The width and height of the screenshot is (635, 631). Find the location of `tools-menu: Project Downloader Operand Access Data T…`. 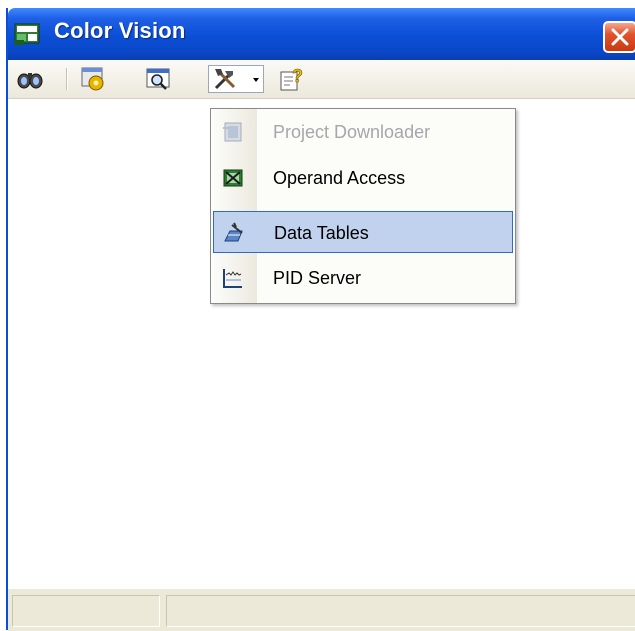

tools-menu: Project Downloader Operand Access Data T… is located at coordinates (363, 206).